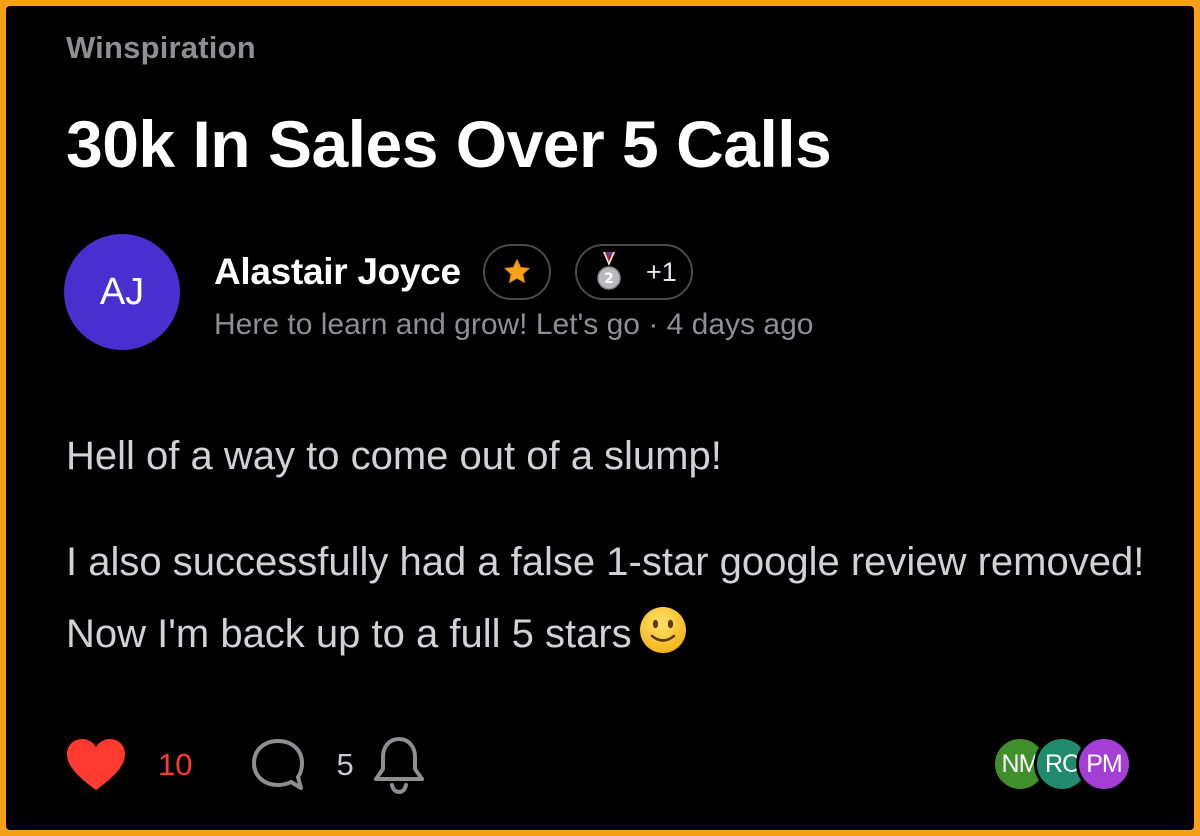  I want to click on author-initials: AJ, so click(122, 291).